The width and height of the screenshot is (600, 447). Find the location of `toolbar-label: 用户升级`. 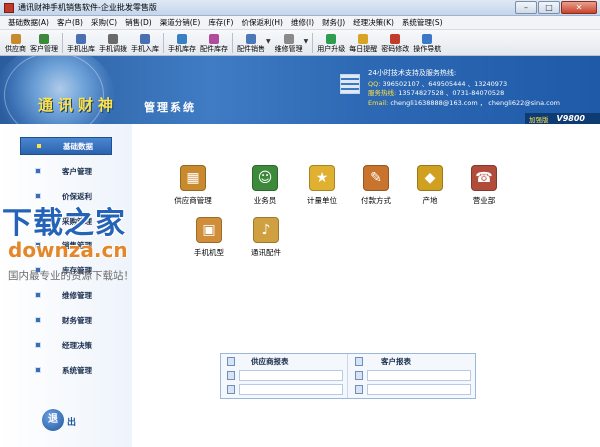

toolbar-label: 用户升级 is located at coordinates (331, 49).